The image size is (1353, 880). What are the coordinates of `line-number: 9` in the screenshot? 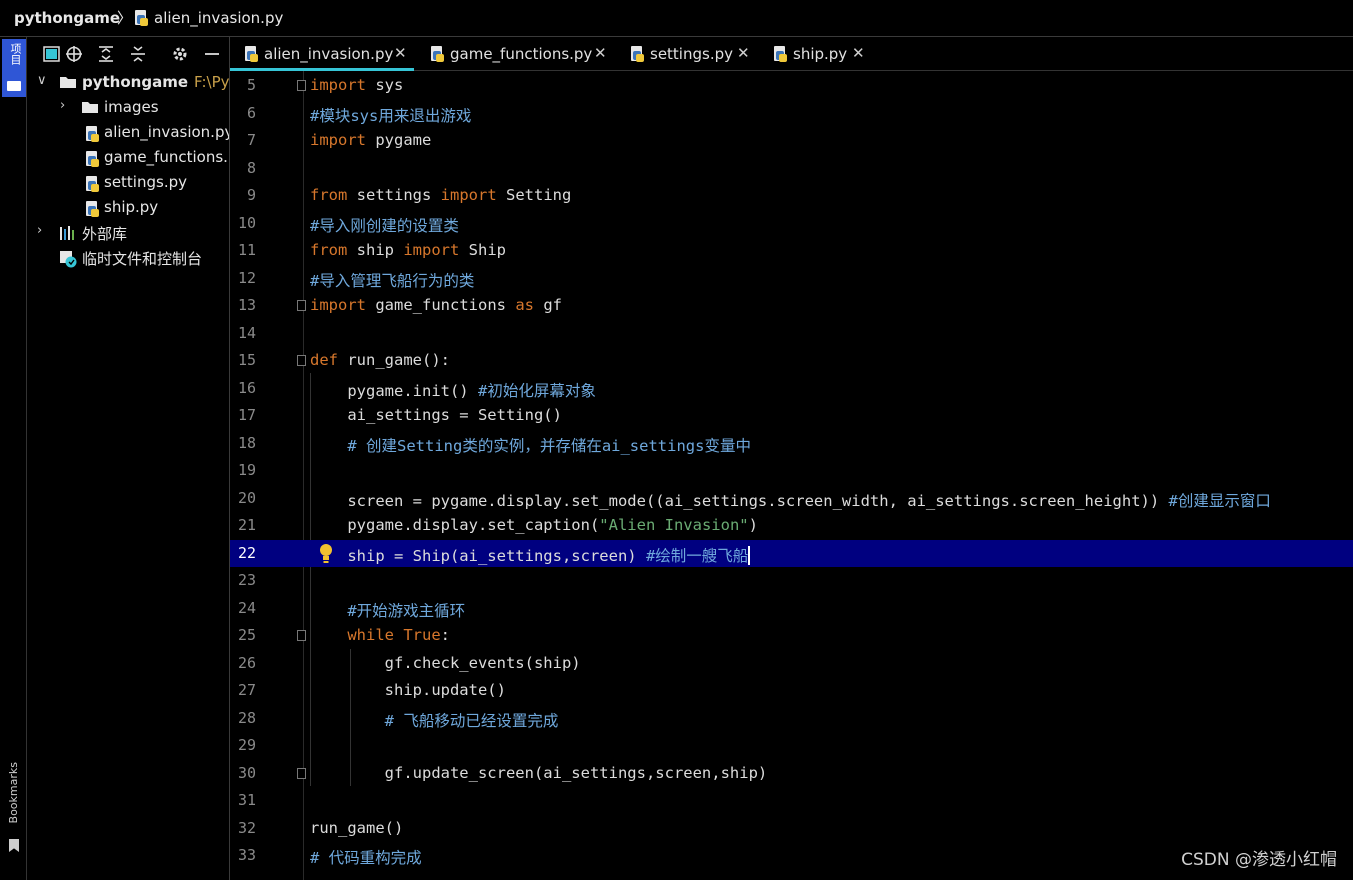 It's located at (251, 195).